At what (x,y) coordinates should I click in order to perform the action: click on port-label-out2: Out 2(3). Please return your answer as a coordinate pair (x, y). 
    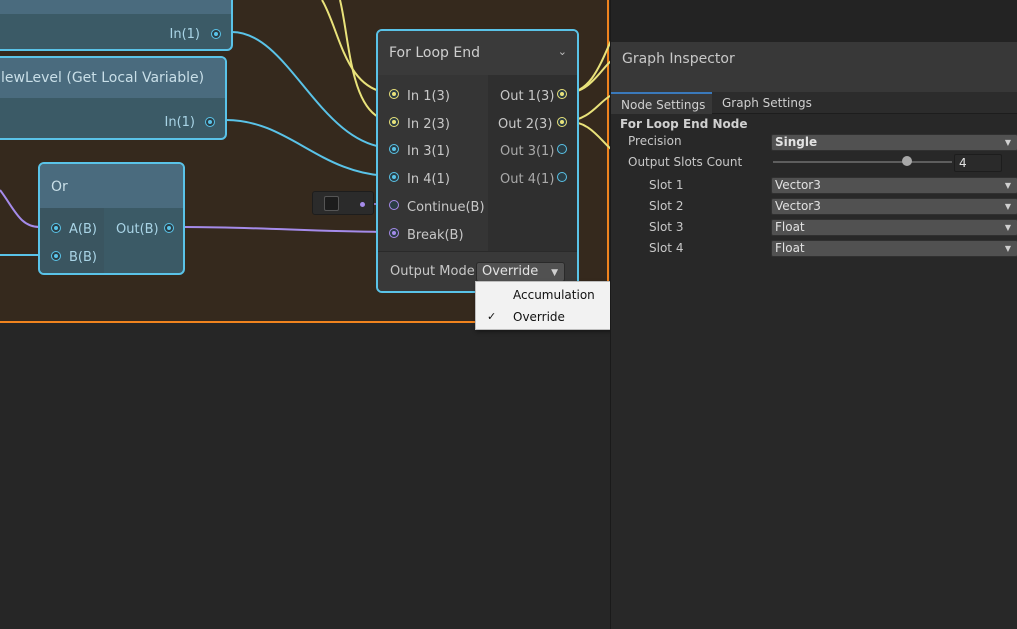
    Looking at the image, I should click on (525, 124).